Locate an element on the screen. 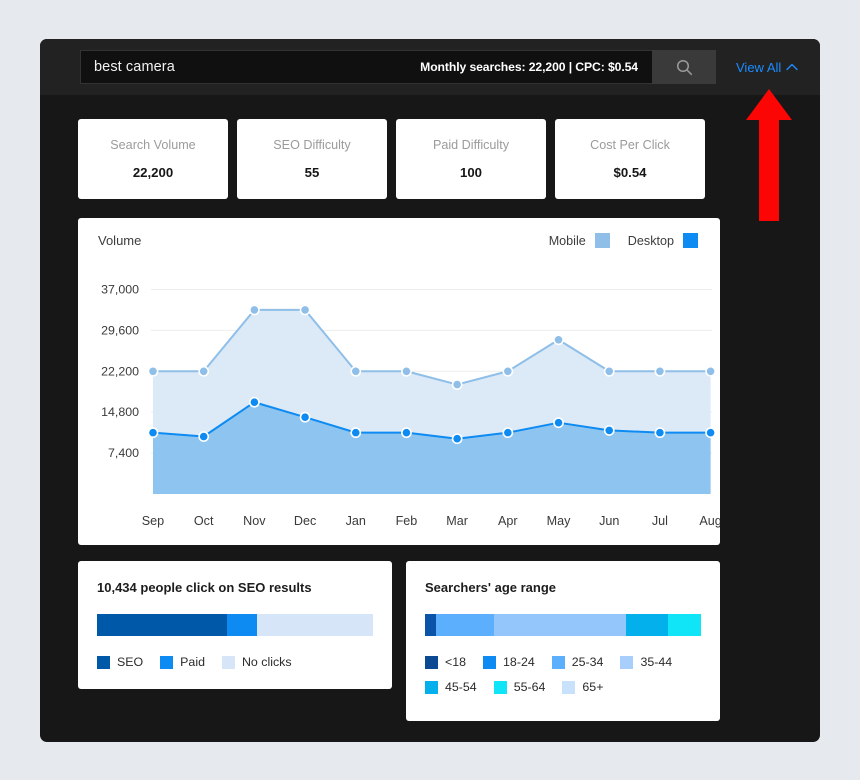 This screenshot has width=860, height=780. legend-item-mobile: Mobile is located at coordinates (579, 240).